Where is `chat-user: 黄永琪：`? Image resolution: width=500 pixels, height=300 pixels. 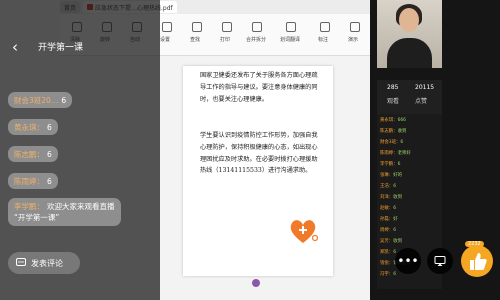
chat-user: 黄永琪： is located at coordinates (29, 127).